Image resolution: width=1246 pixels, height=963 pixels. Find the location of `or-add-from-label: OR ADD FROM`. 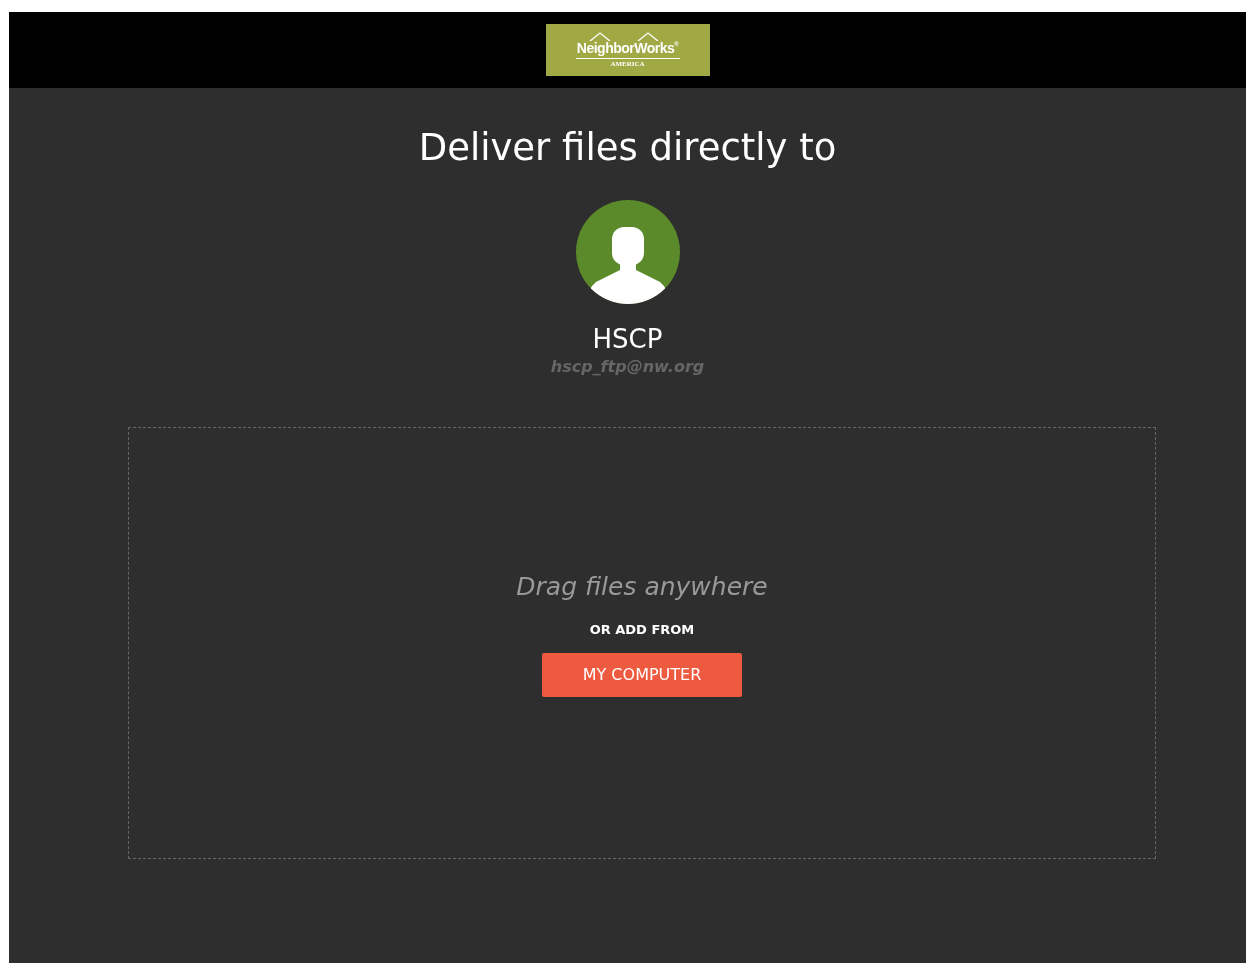

or-add-from-label: OR ADD FROM is located at coordinates (642, 629).